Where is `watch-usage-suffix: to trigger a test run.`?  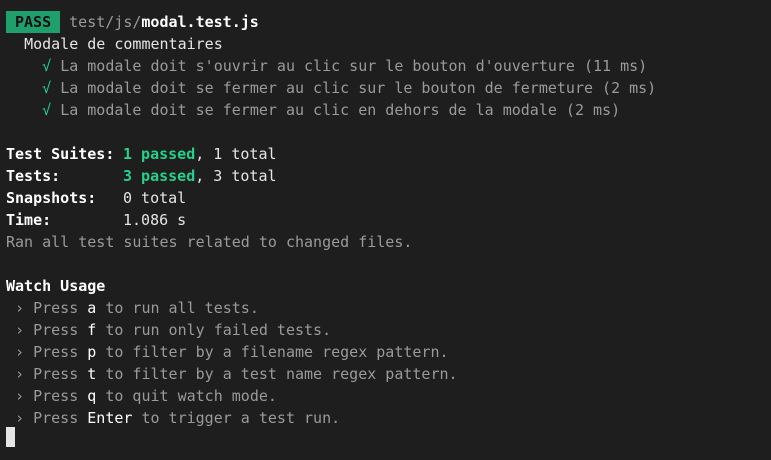 watch-usage-suffix: to trigger a test run. is located at coordinates (236, 418).